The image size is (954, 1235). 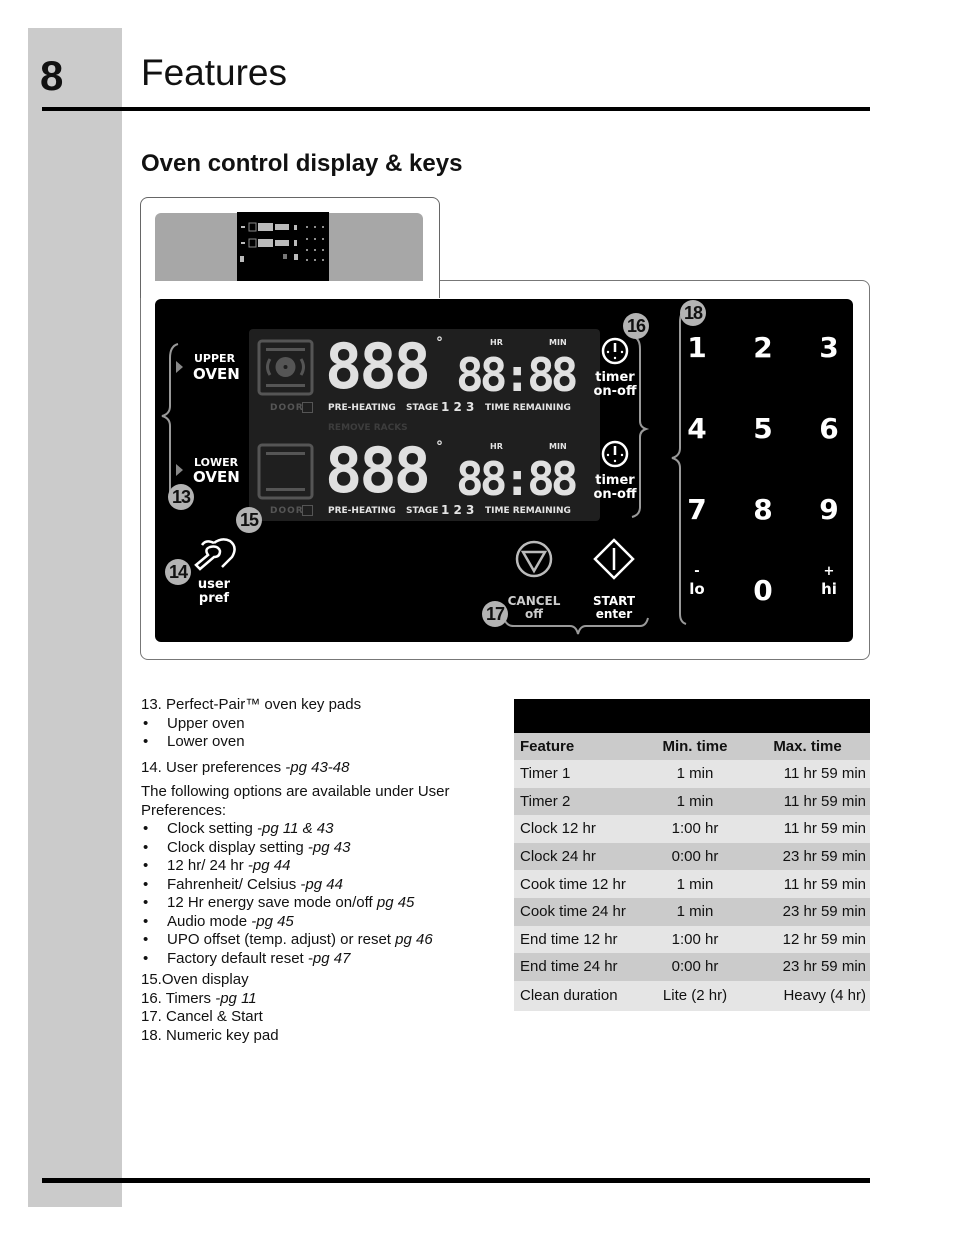 What do you see at coordinates (496, 342) in the screenshot?
I see `upper-hr-label: HR` at bounding box center [496, 342].